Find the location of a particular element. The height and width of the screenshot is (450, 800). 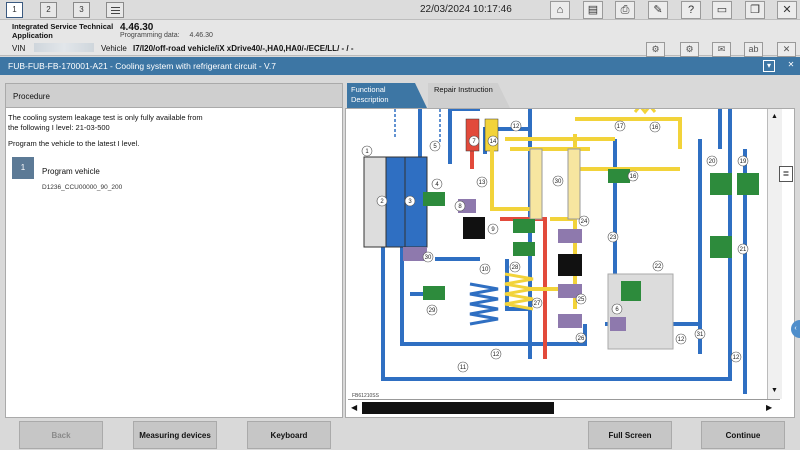

vin-label: VIN is located at coordinates (19, 48).